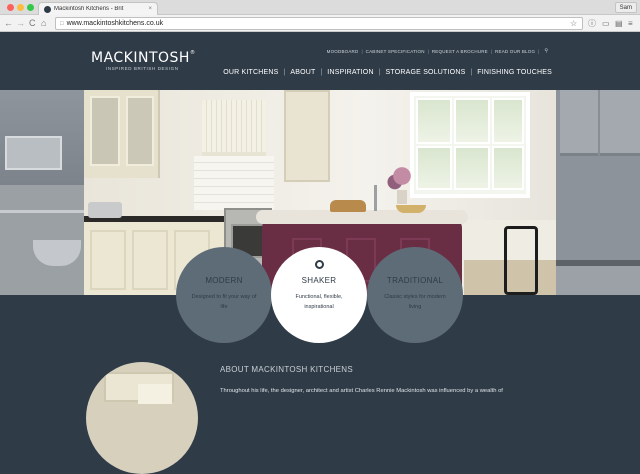 This screenshot has width=640, height=474. I want to click on thumbnail-hood, so click(155, 394).